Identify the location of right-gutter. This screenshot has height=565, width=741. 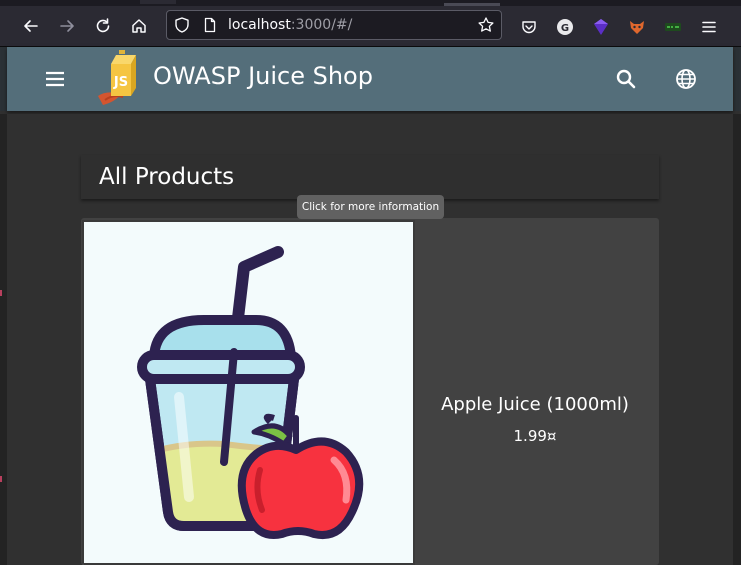
(737, 339).